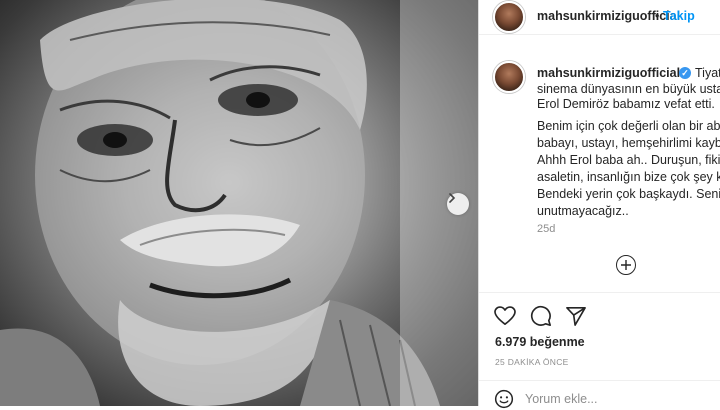 The image size is (720, 410). I want to click on share-button, so click(576, 316).